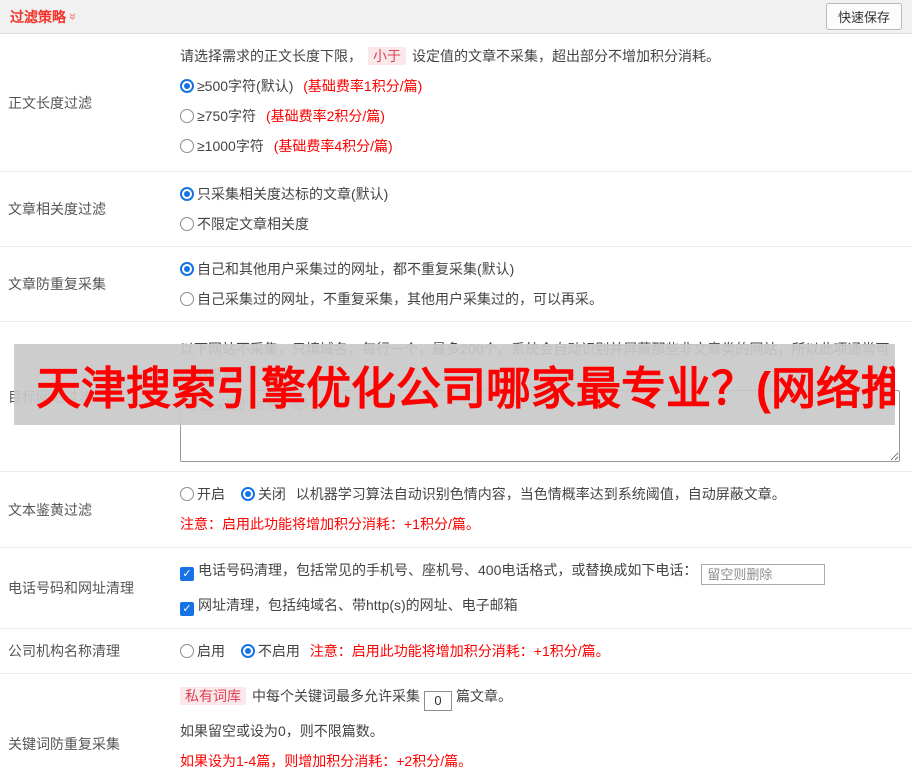 The image size is (912, 768). Describe the element at coordinates (546, 209) in the screenshot. I see `relevance-content: 只采集相关度达标的文章(默认) 不限定文章相关度` at that location.